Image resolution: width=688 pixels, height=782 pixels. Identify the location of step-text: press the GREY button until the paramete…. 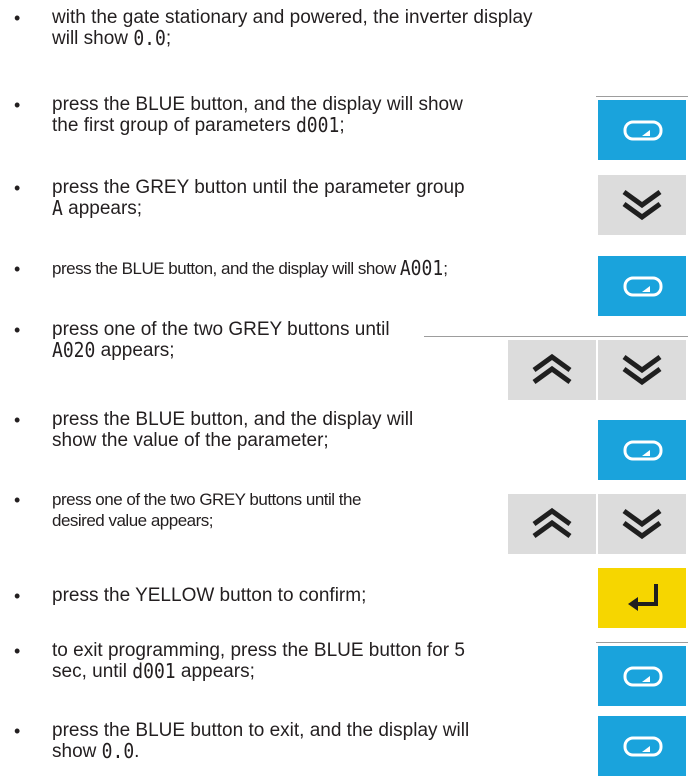
(258, 199).